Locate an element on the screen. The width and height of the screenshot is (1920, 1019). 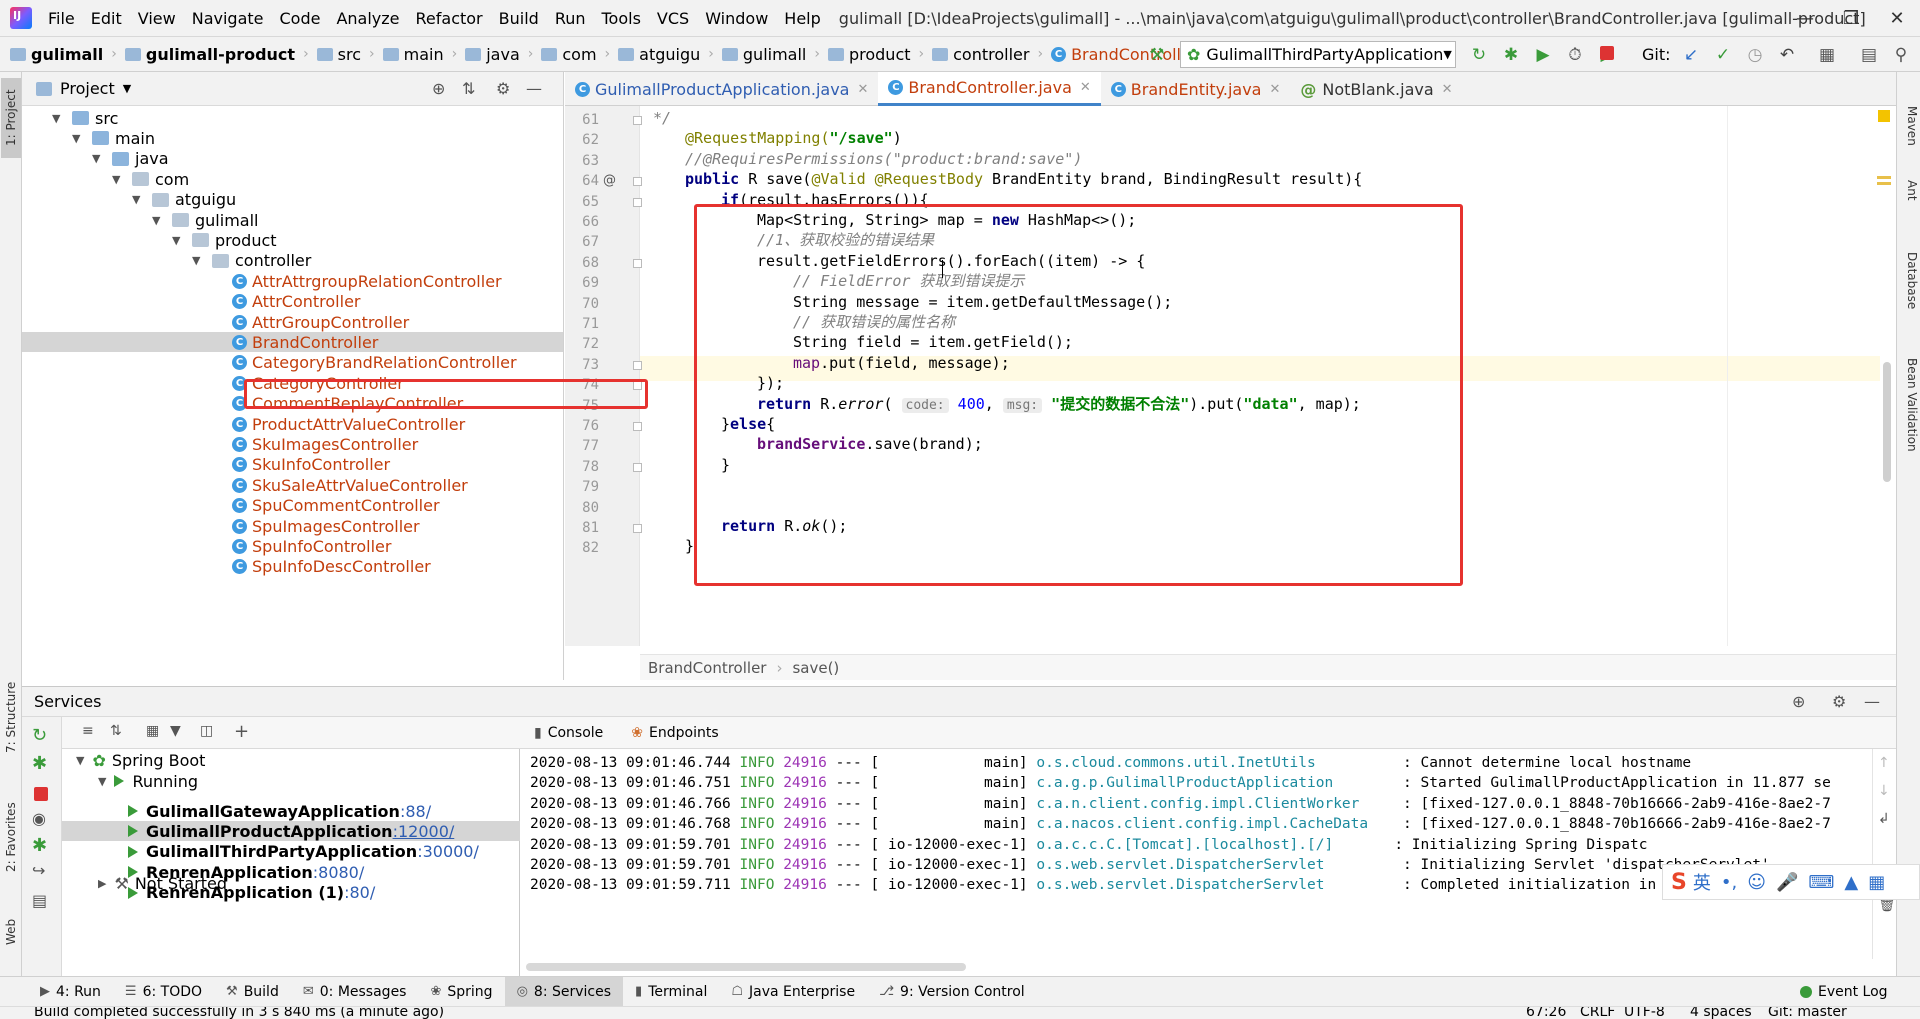
microphone-icon: 🎤 is located at coordinates (1787, 882).